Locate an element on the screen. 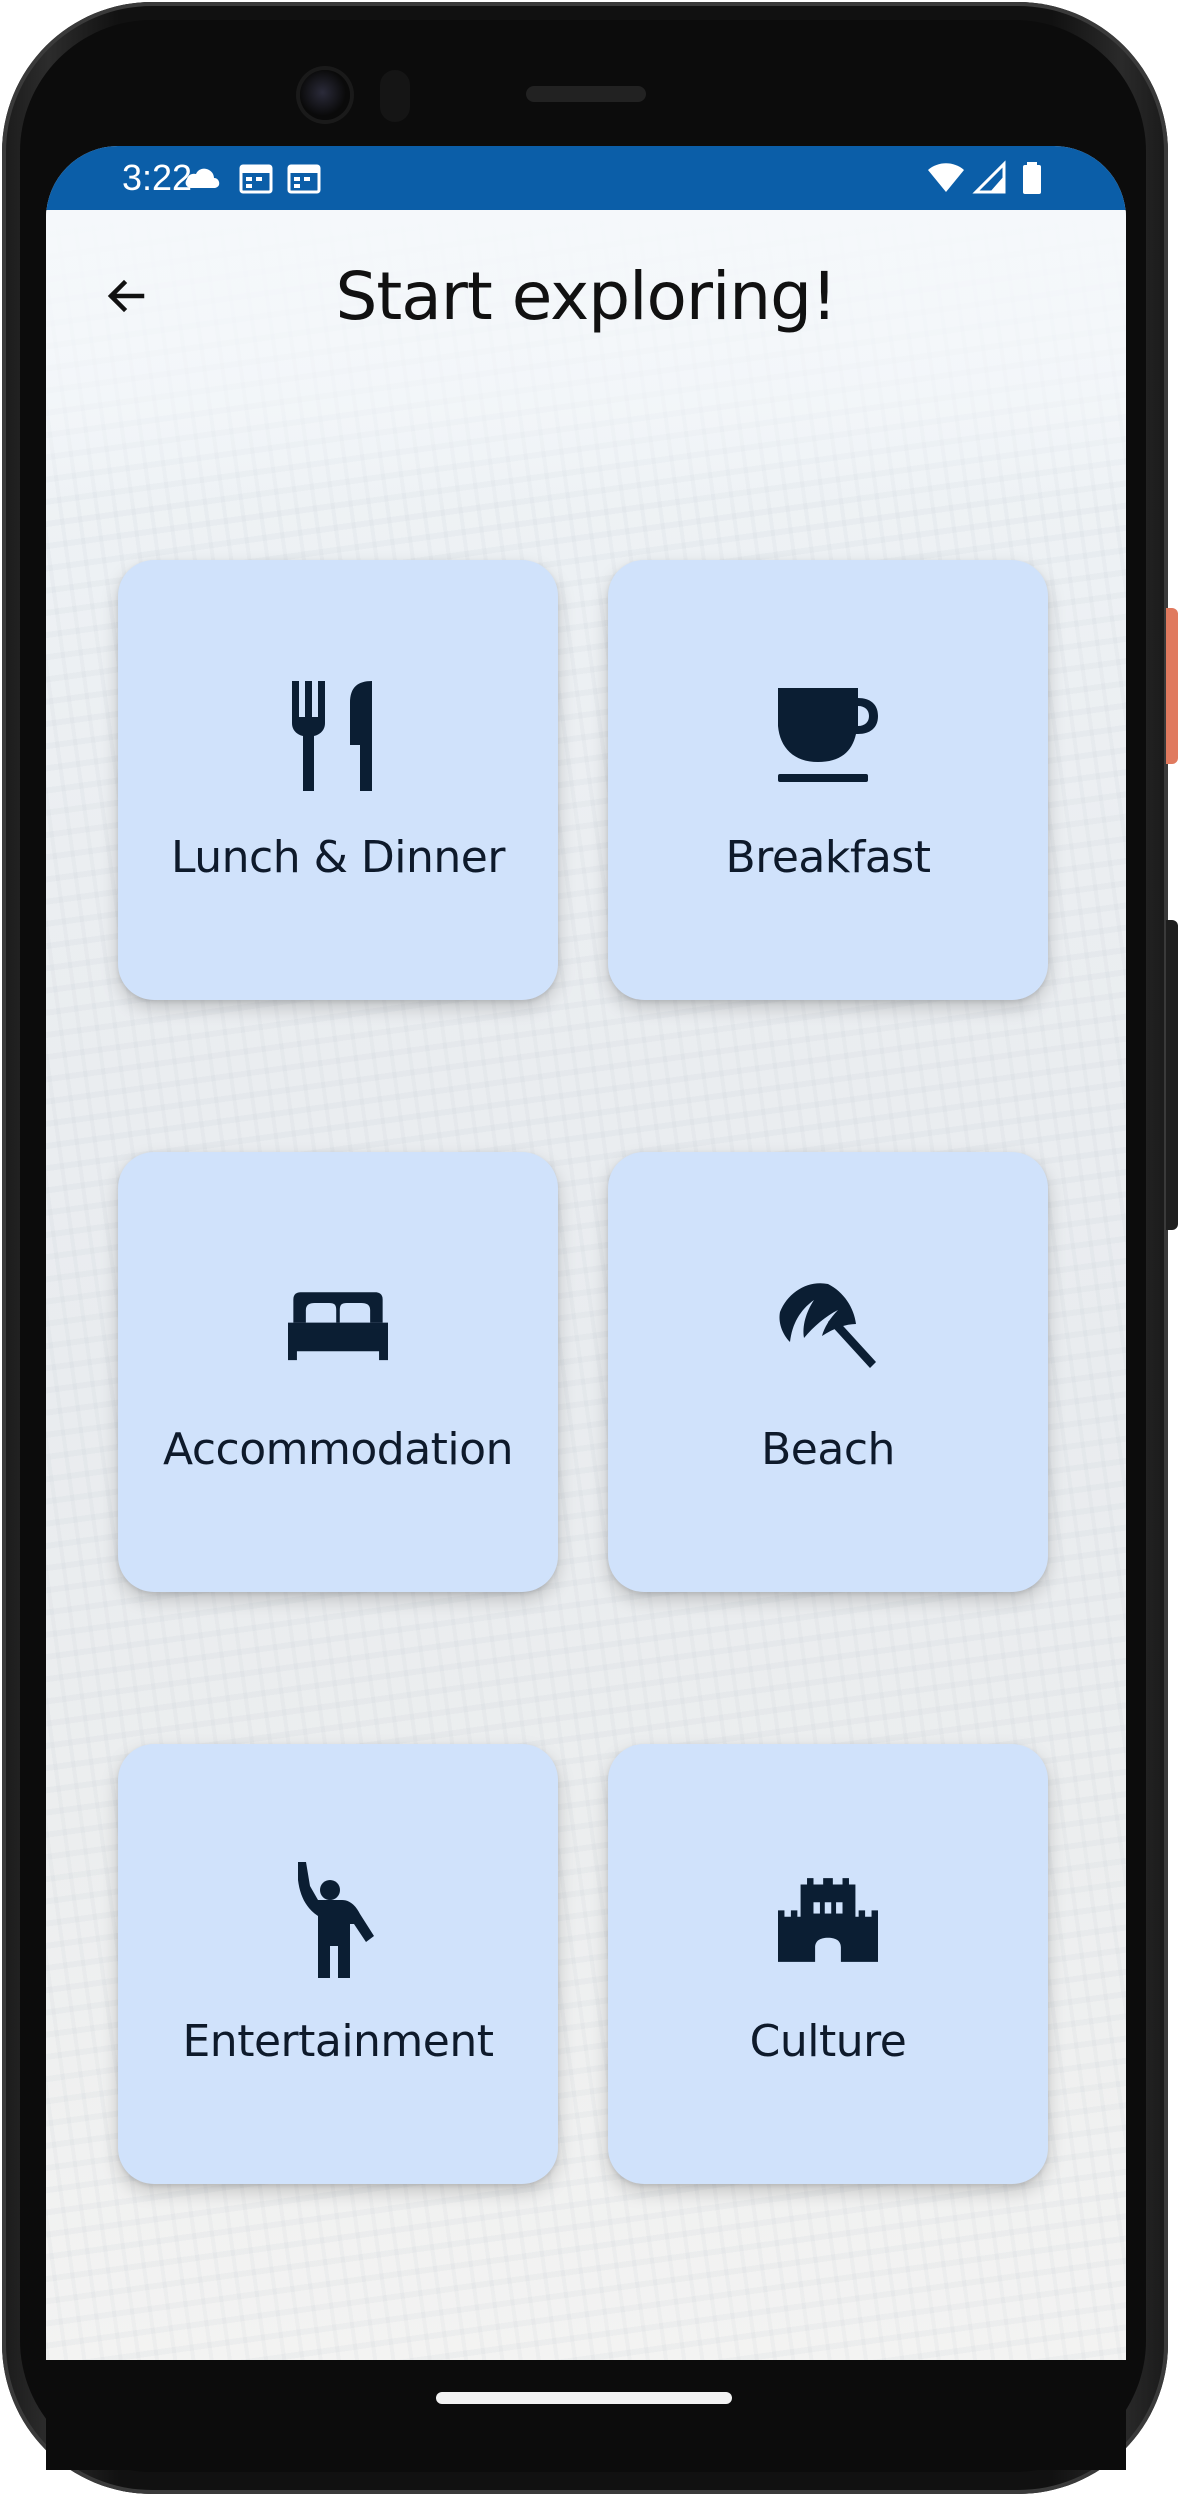  category-label: Culture is located at coordinates (828, 2041).